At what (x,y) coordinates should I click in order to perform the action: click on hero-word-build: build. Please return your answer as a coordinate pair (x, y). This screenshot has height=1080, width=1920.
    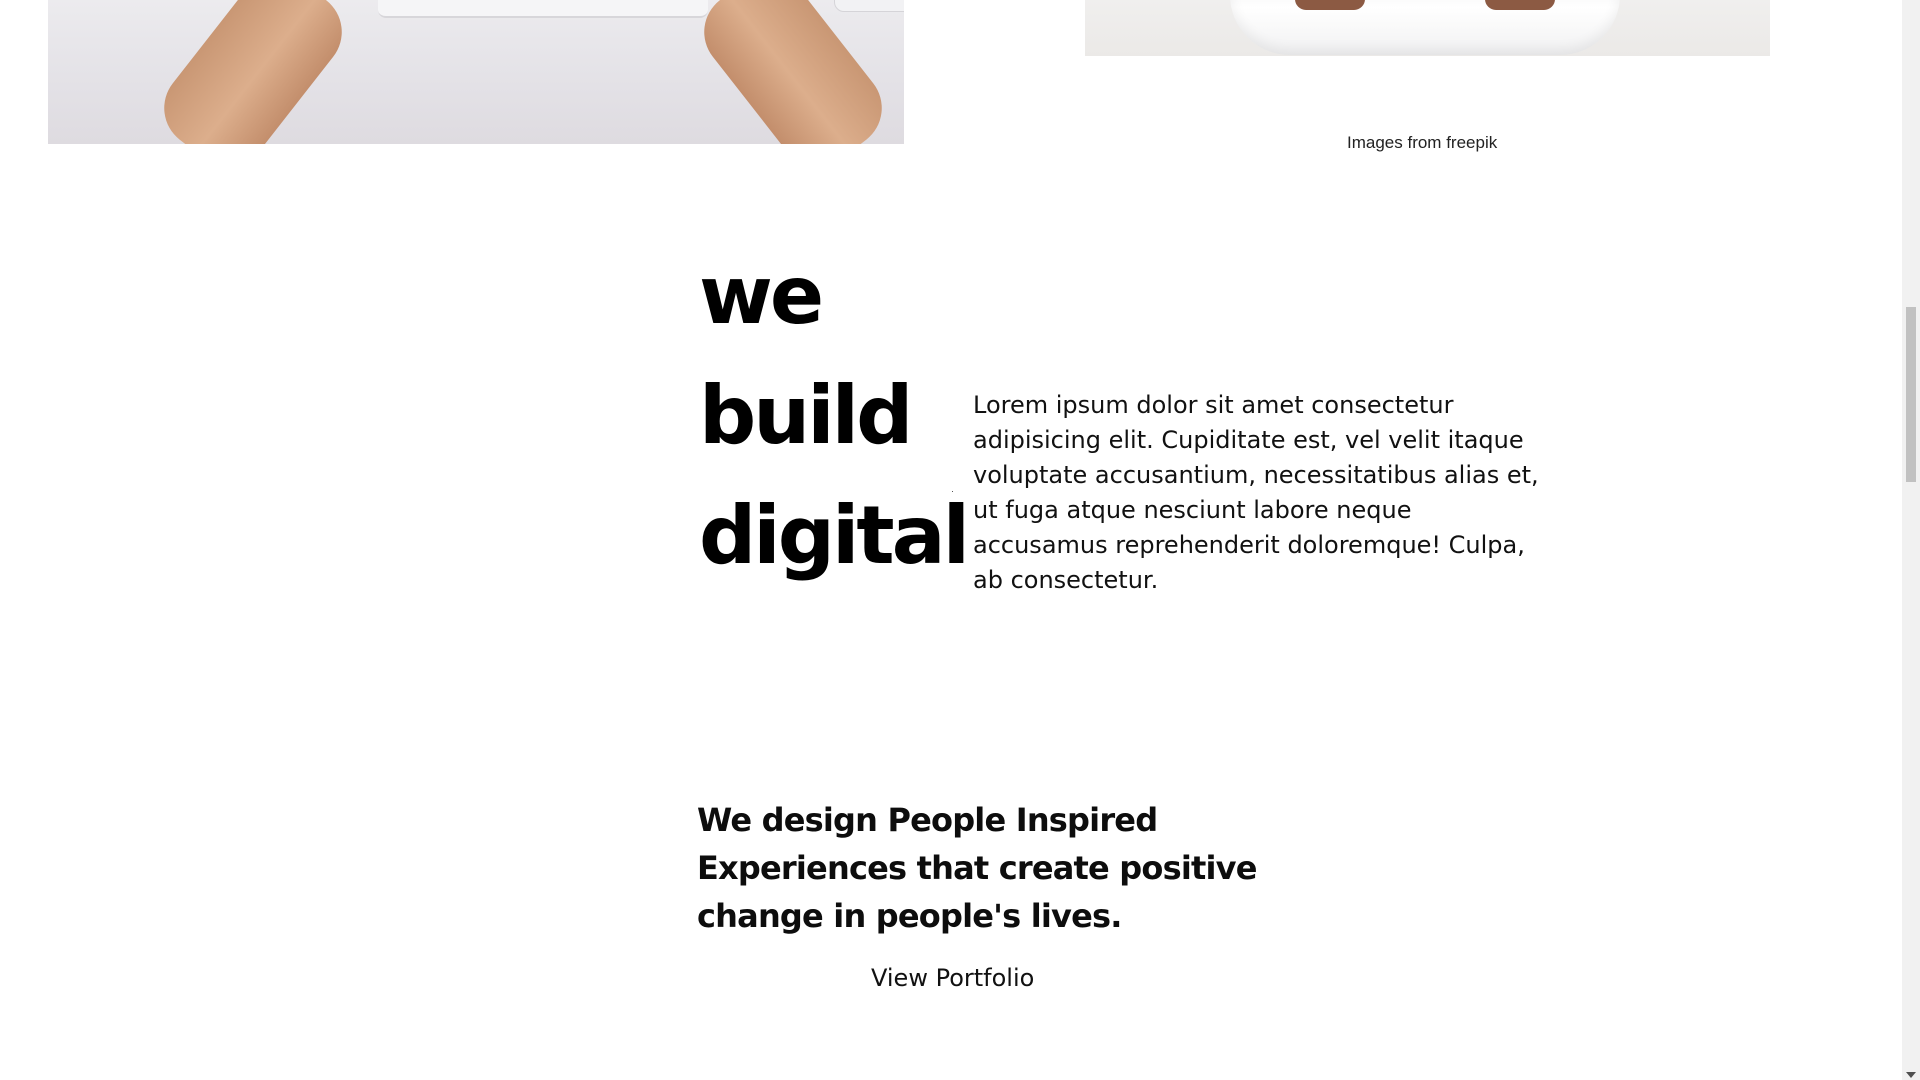
    Looking at the image, I should click on (806, 415).